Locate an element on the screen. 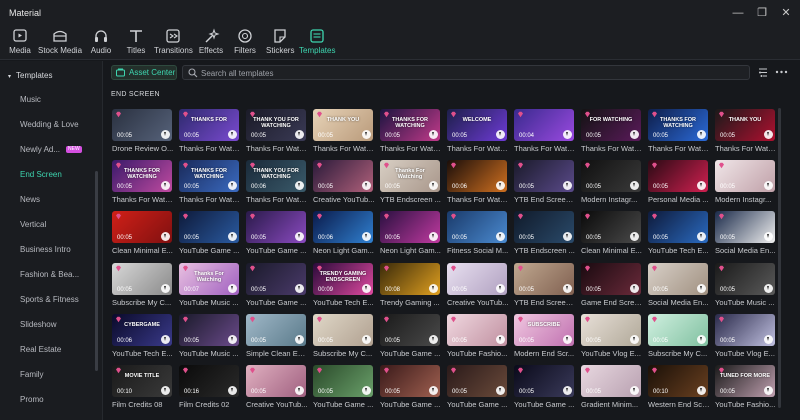  tab-titles: Titles is located at coordinates (136, 43).